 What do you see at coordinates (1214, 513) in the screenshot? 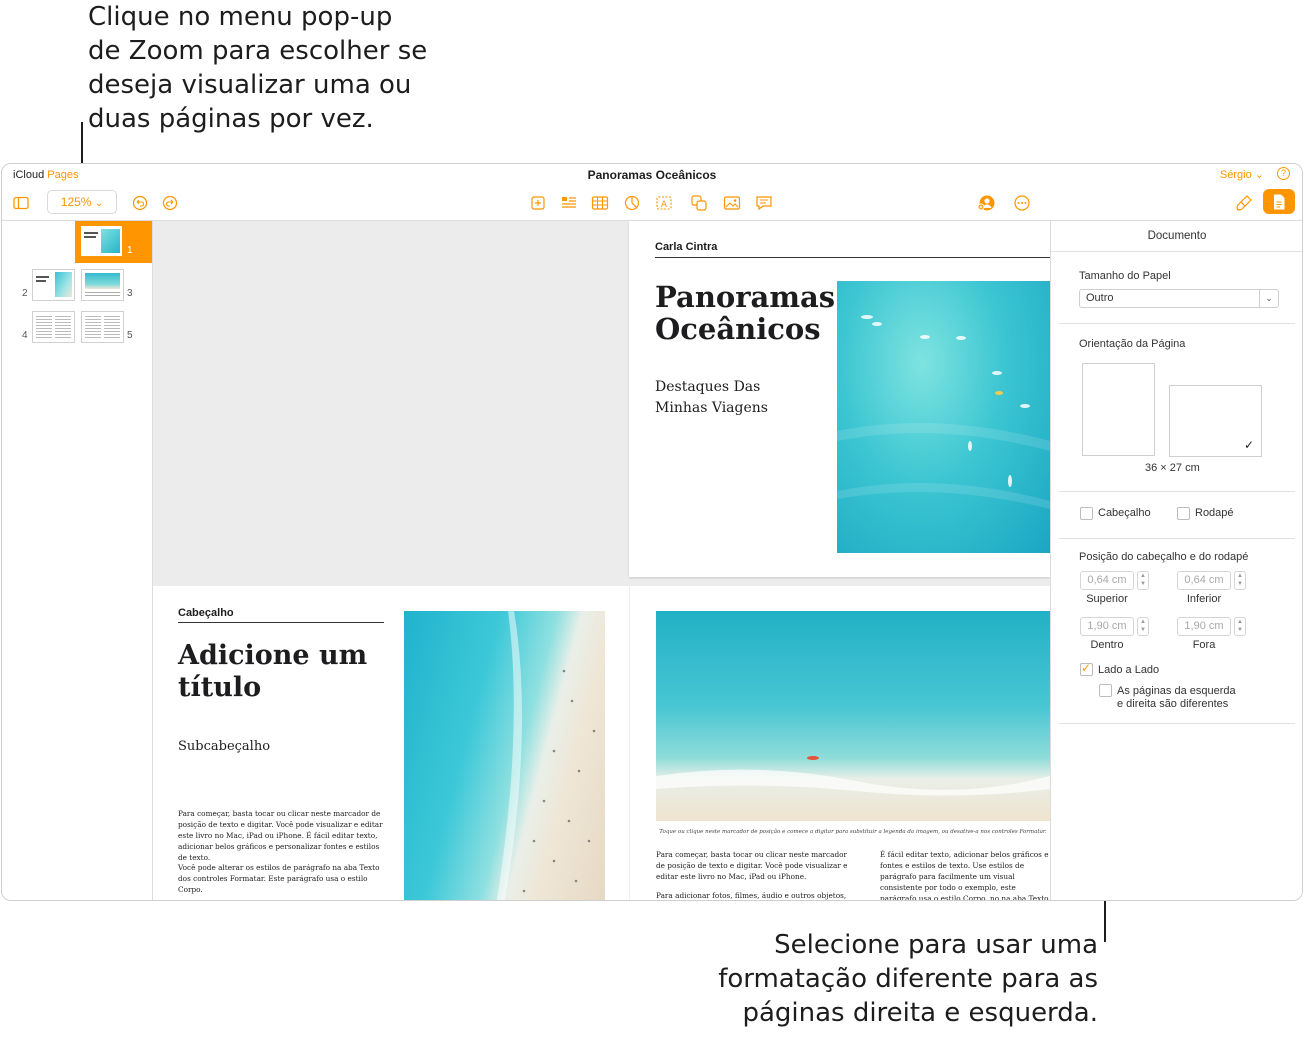
I see `footer-checkbox-label: Rodapé` at bounding box center [1214, 513].